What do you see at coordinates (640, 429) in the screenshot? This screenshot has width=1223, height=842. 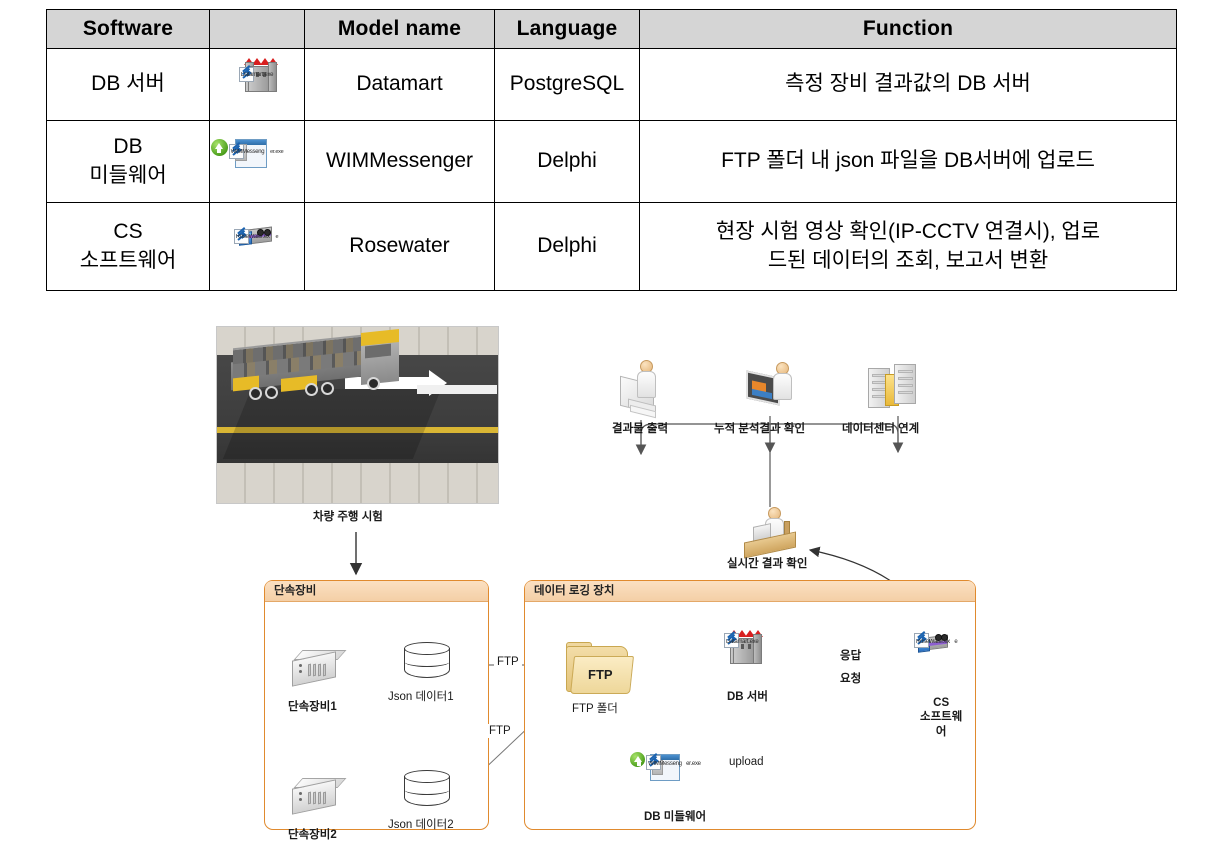 I see `top-icon-label-0: 결과물 출력` at bounding box center [640, 429].